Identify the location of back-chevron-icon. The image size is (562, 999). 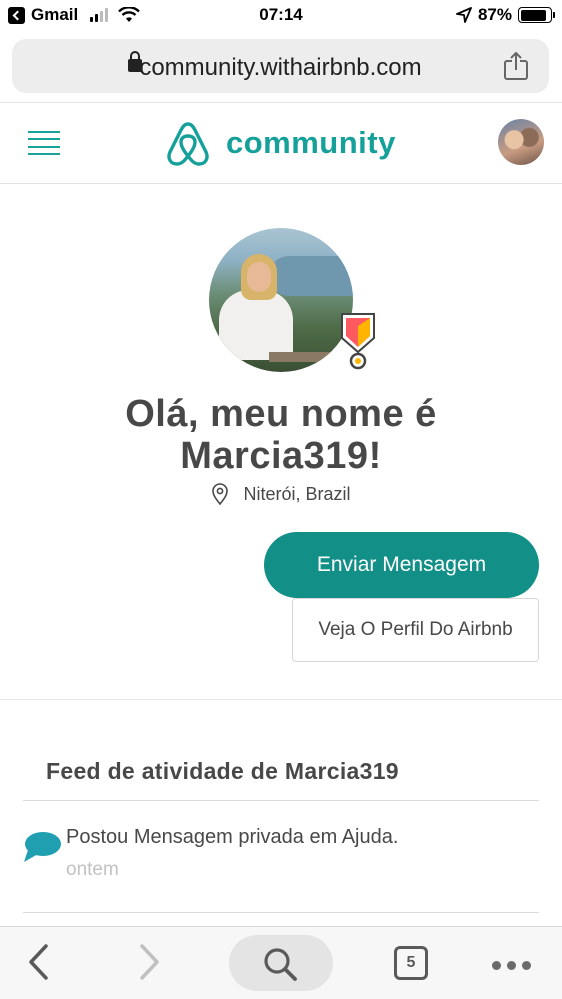
(39, 962).